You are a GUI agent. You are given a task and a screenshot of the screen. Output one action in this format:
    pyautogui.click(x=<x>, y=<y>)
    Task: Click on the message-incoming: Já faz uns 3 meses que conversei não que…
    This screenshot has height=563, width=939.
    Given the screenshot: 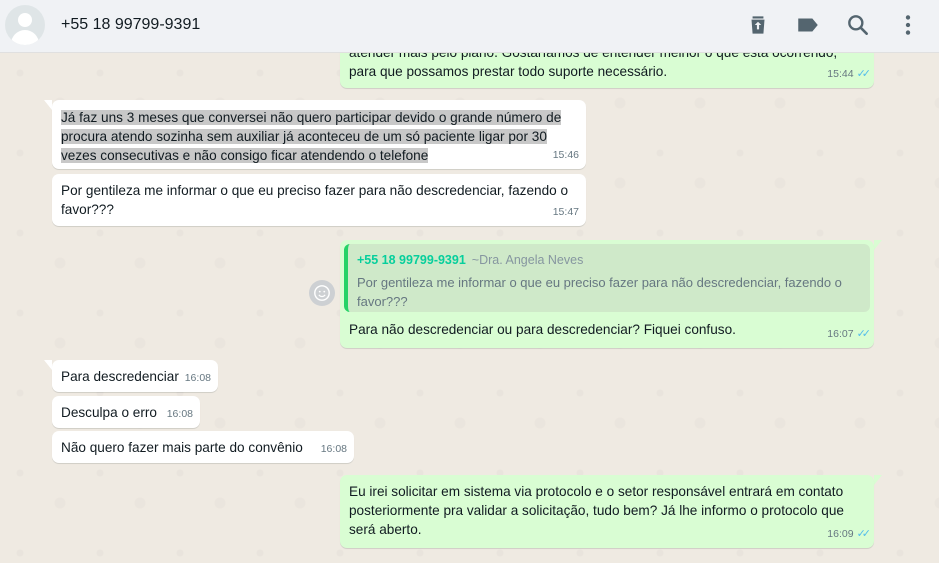 What is the action you would take?
    pyautogui.click(x=319, y=134)
    